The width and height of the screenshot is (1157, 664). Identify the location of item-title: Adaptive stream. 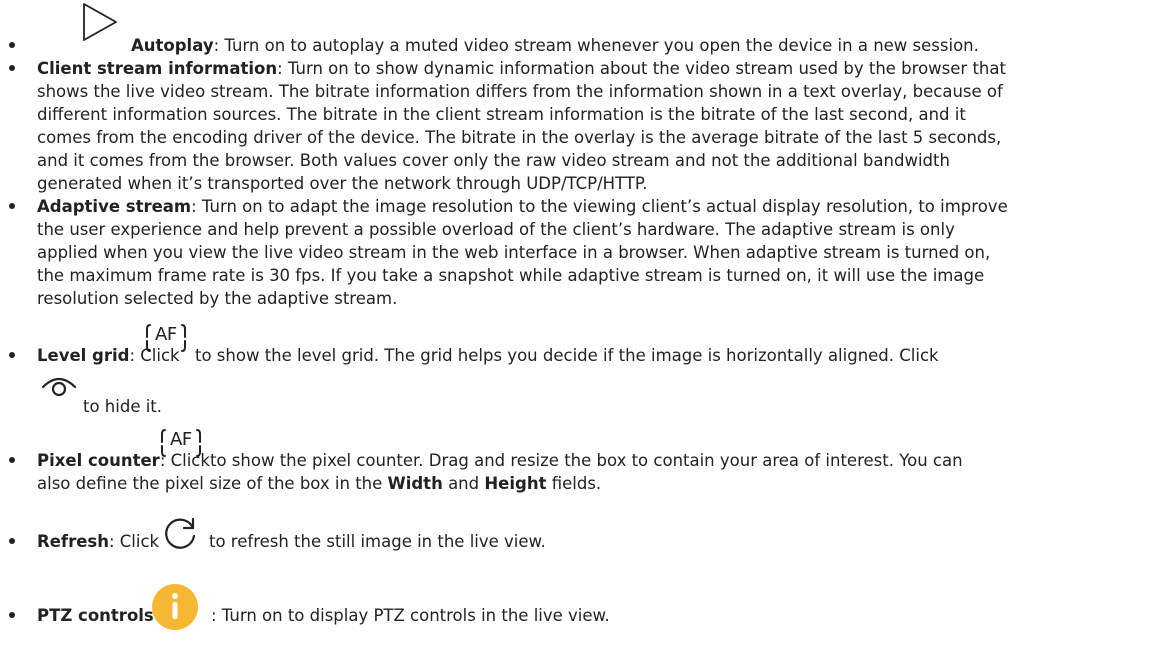
(114, 206).